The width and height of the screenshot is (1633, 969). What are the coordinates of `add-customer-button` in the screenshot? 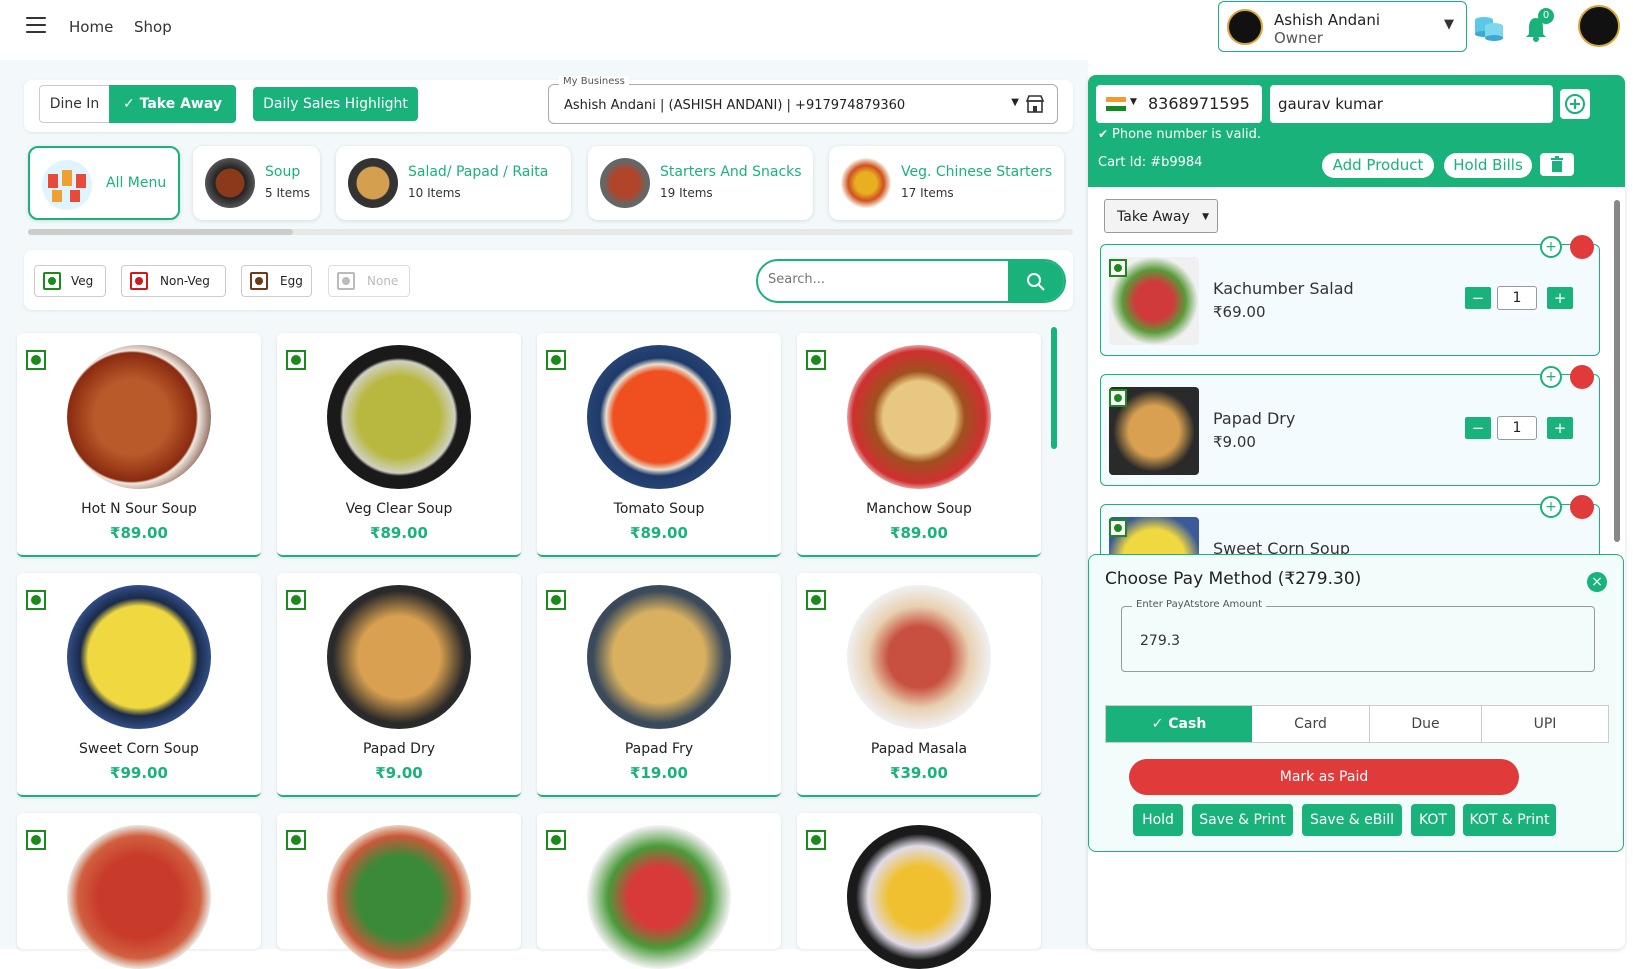 It's located at (1575, 104).